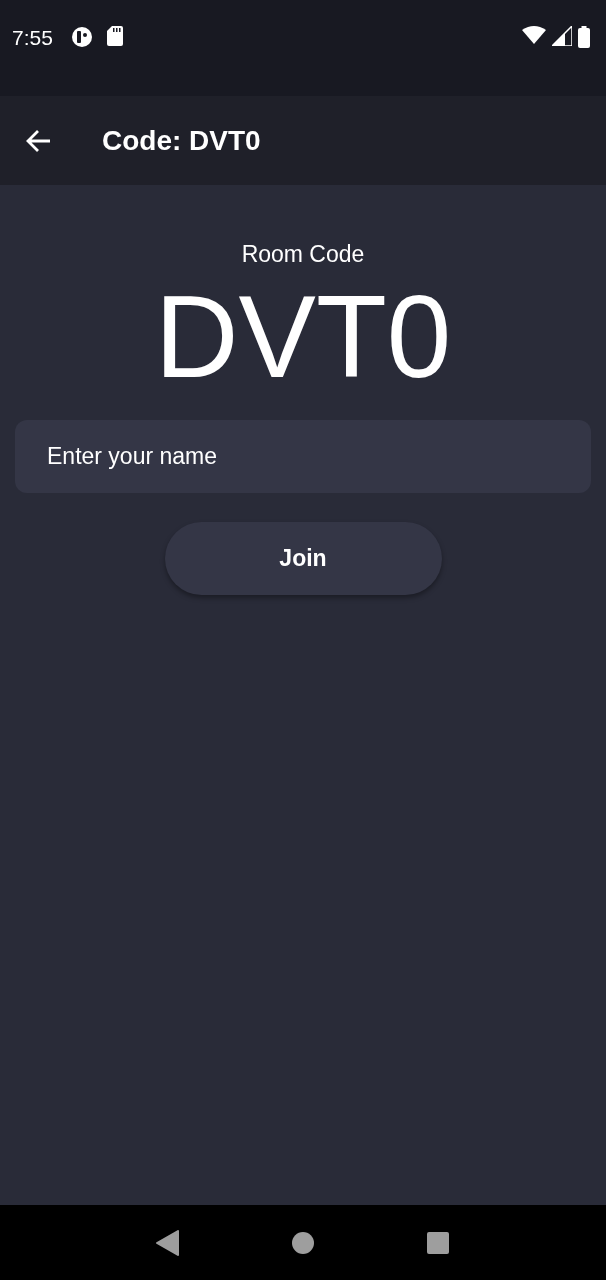  What do you see at coordinates (114, 36) in the screenshot?
I see `sd-card-icon` at bounding box center [114, 36].